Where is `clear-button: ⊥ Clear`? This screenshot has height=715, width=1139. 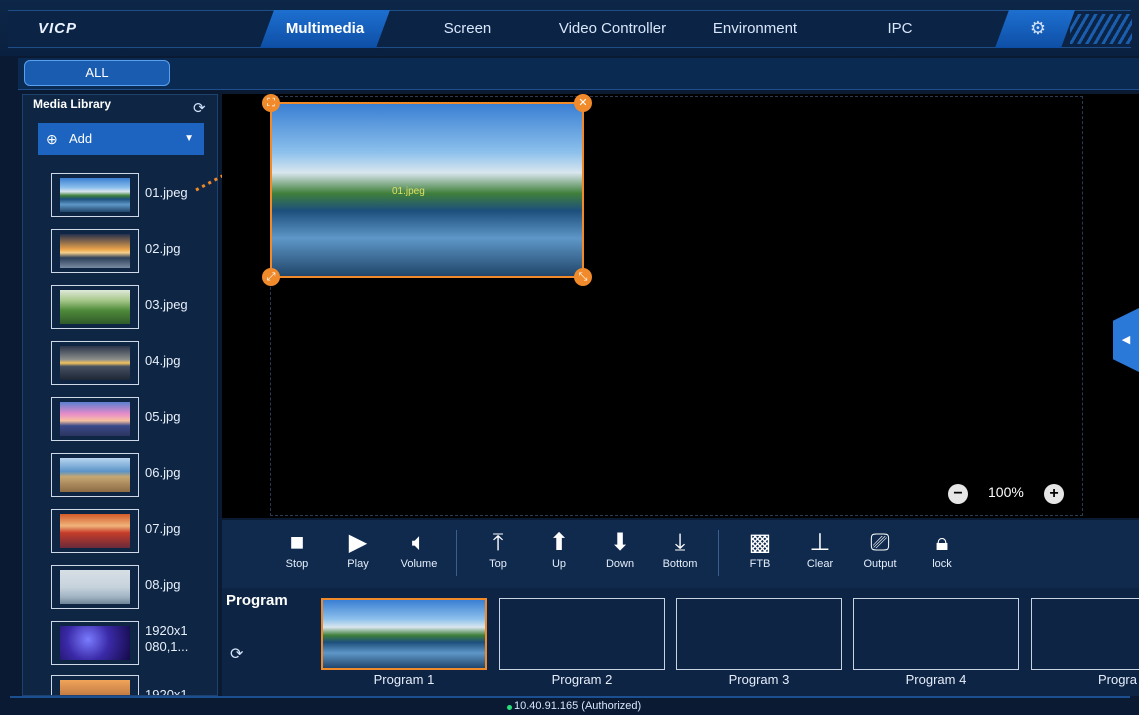 clear-button: ⊥ Clear is located at coordinates (820, 549).